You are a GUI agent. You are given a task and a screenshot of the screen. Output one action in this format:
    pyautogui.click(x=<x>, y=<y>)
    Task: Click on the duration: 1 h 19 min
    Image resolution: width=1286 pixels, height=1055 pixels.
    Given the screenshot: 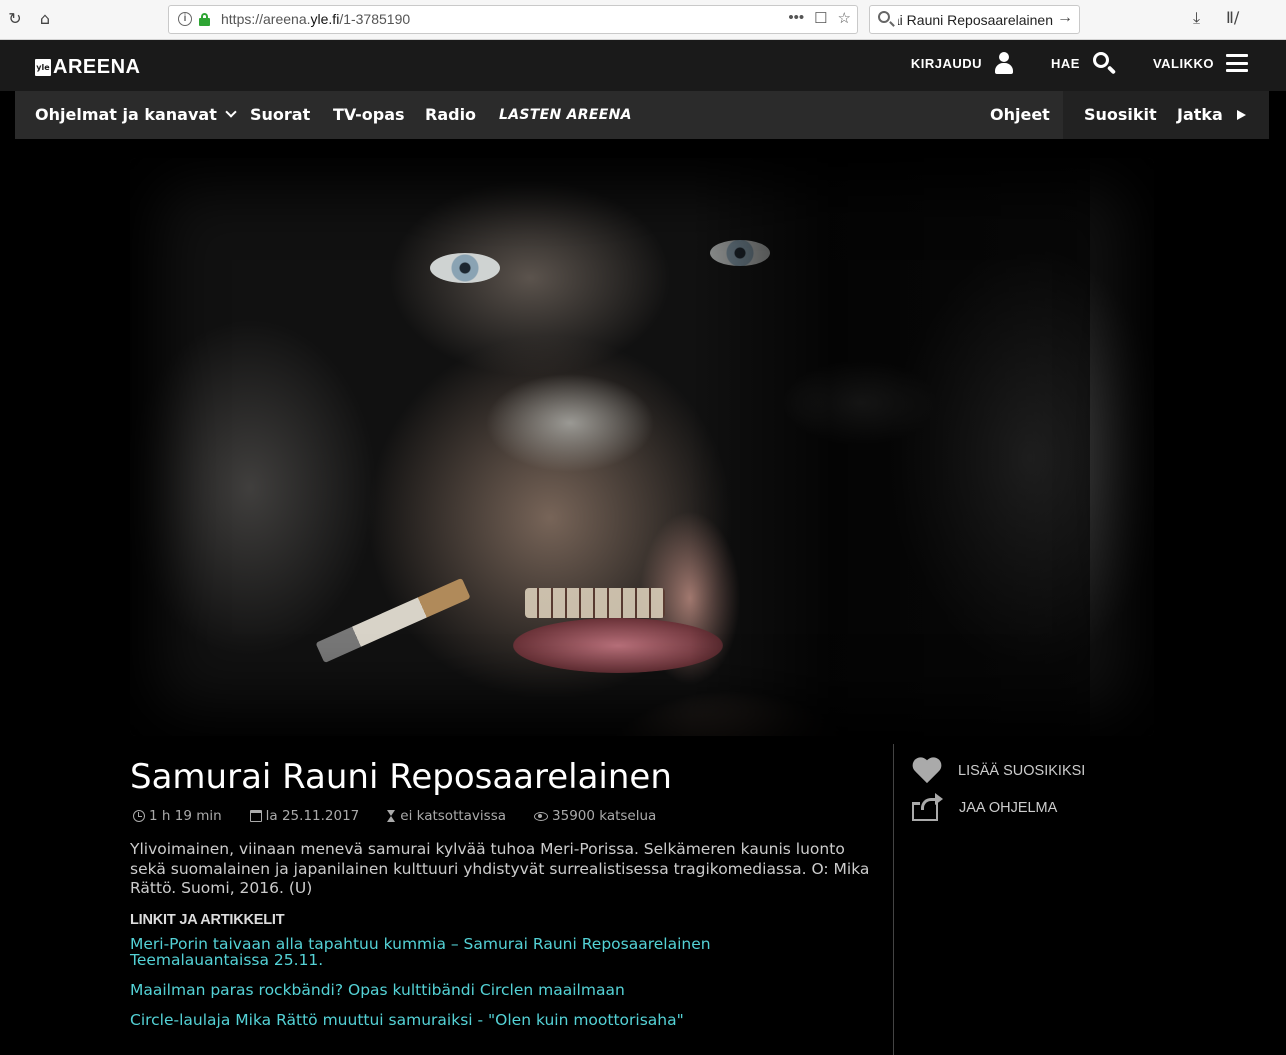 What is the action you would take?
    pyautogui.click(x=185, y=816)
    